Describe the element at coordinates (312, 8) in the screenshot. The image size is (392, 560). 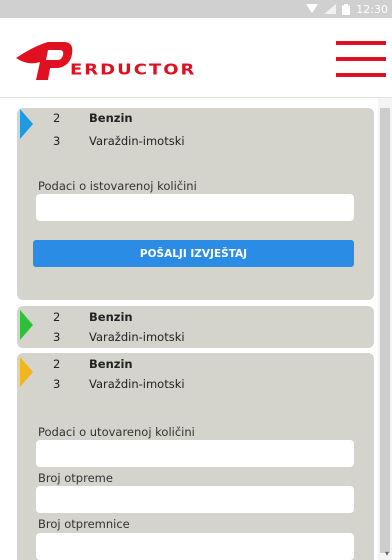
I see `wifi-icon` at that location.